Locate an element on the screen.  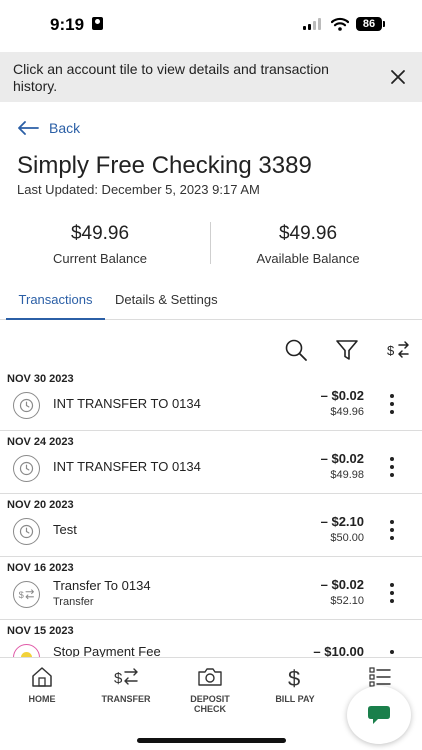
dollar-icon: $ is located at coordinates (294, 677).